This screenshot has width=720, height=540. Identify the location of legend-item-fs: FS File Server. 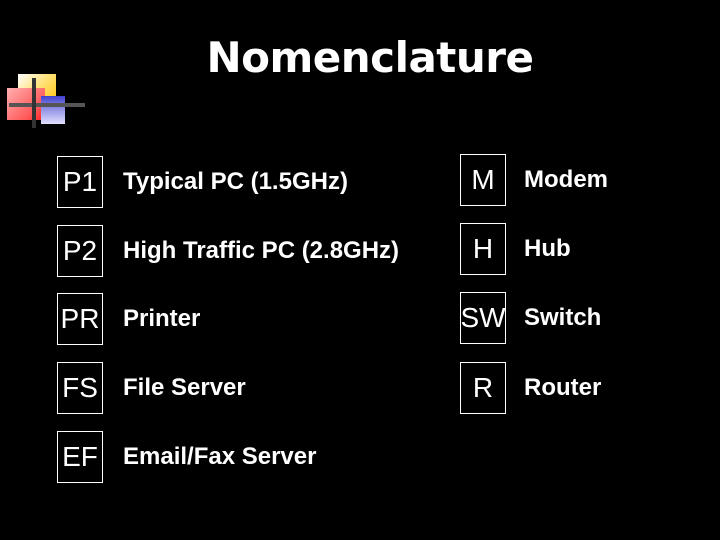
(151, 388).